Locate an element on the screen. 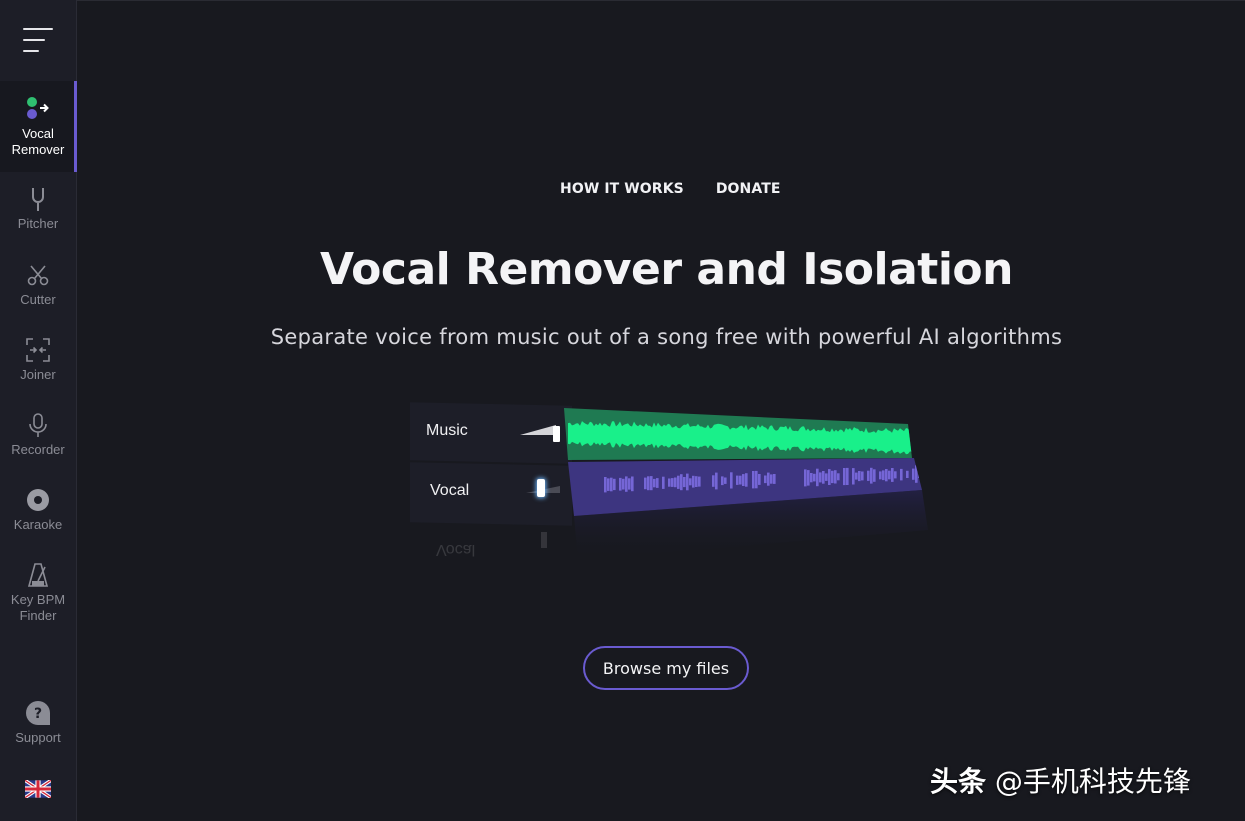  question-bubble-icon: ? is located at coordinates (38, 713).